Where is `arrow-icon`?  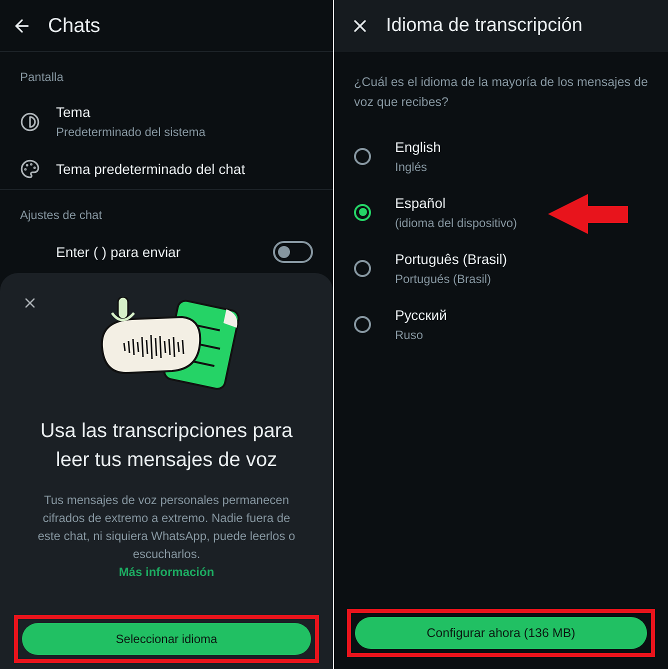 arrow-icon is located at coordinates (588, 214).